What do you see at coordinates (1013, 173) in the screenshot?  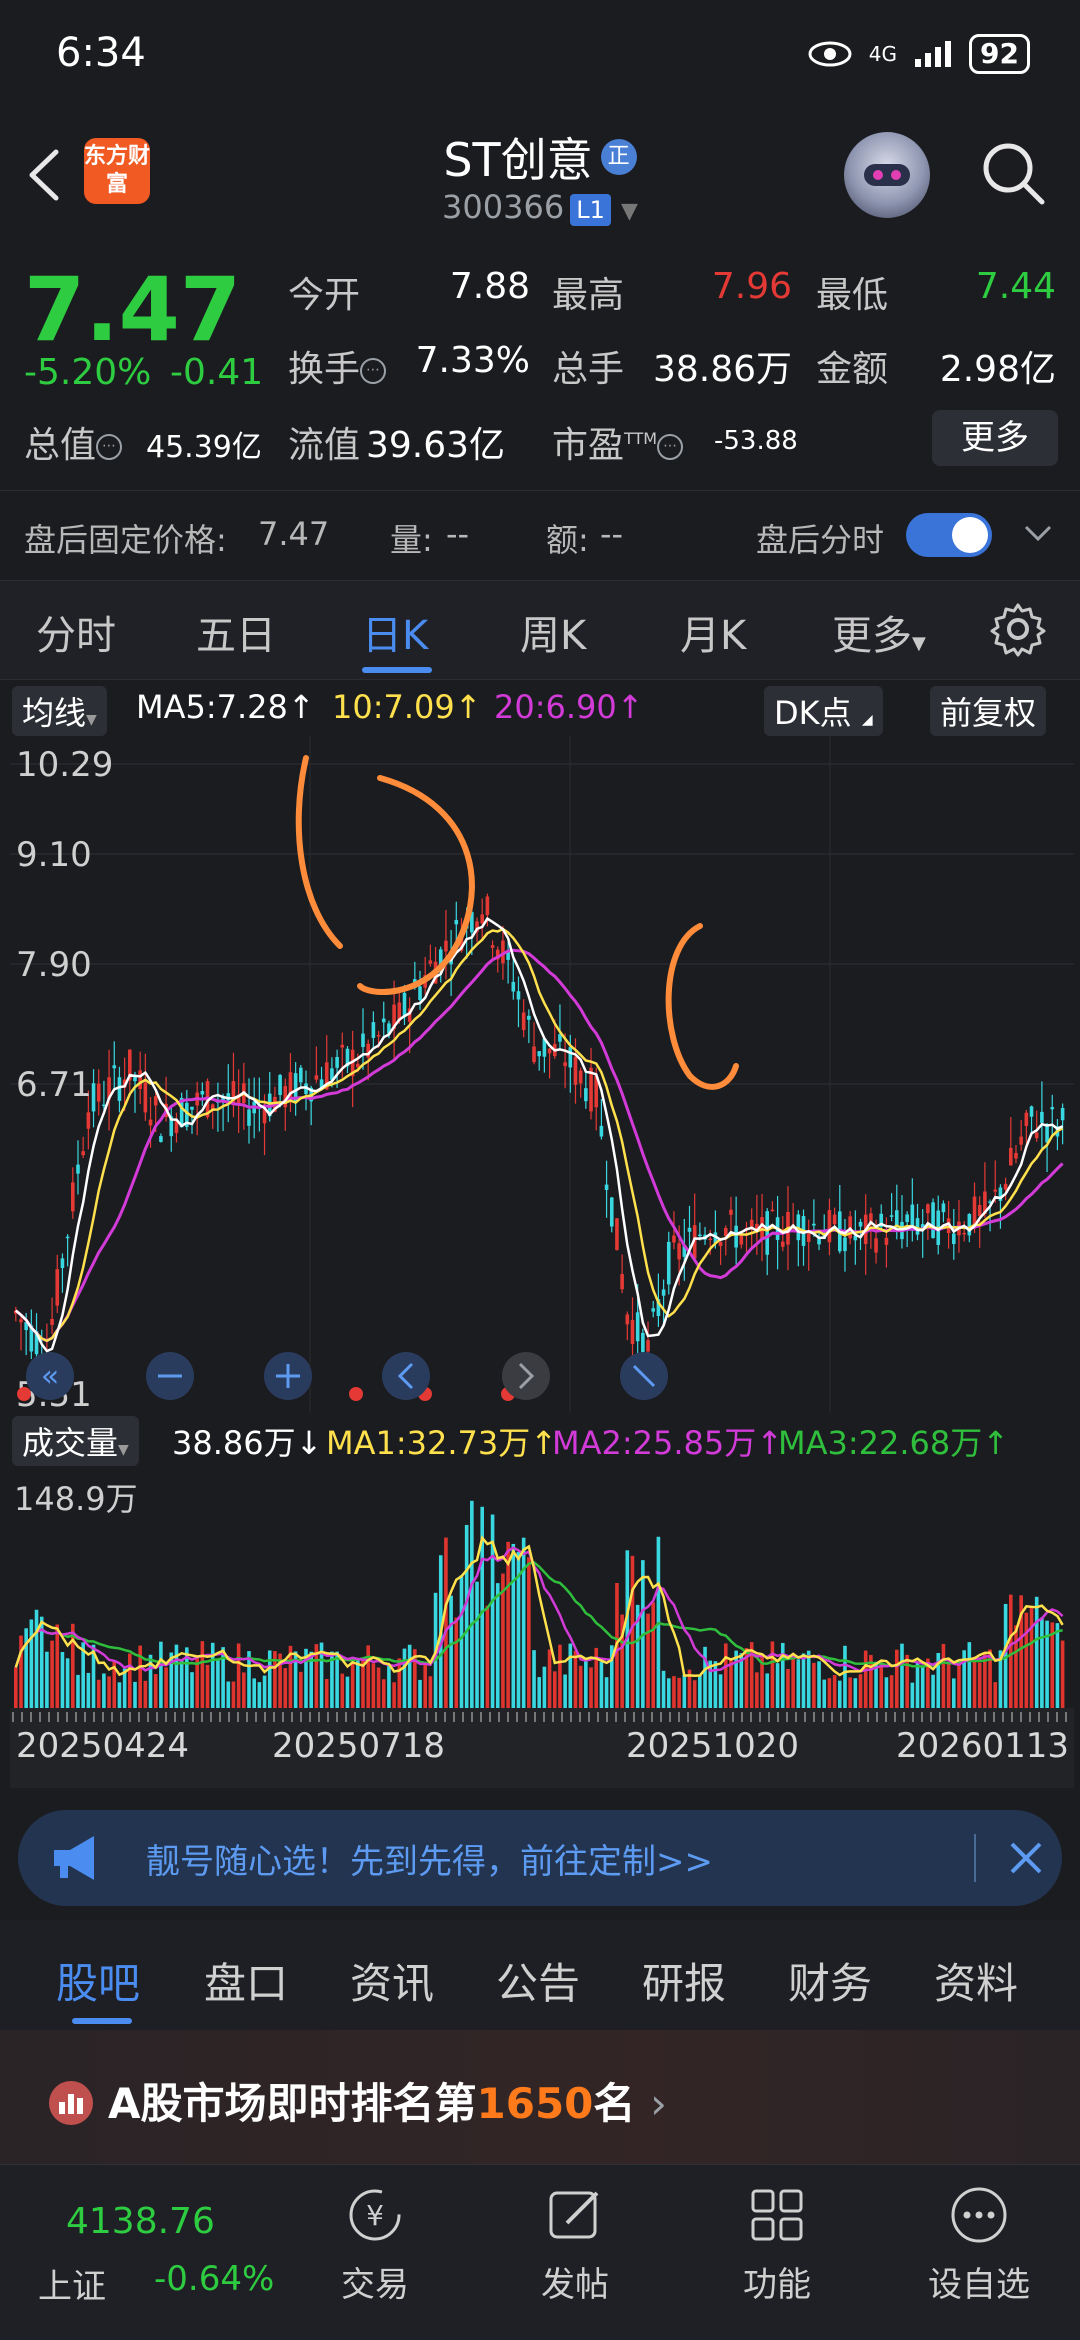 I see `search-icon` at bounding box center [1013, 173].